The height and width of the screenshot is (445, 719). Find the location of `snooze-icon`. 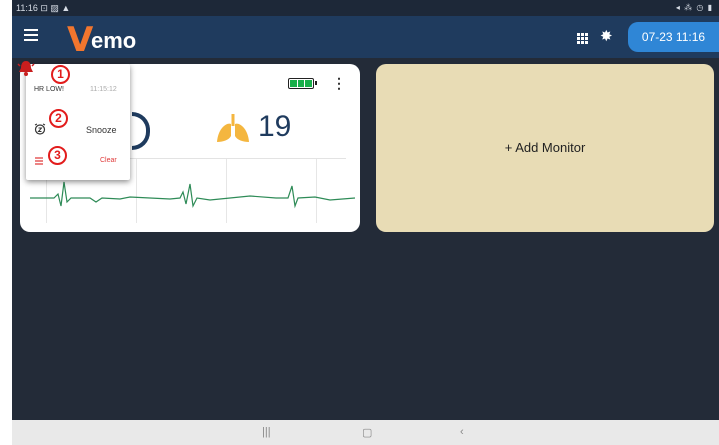

snooze-icon is located at coordinates (40, 129).